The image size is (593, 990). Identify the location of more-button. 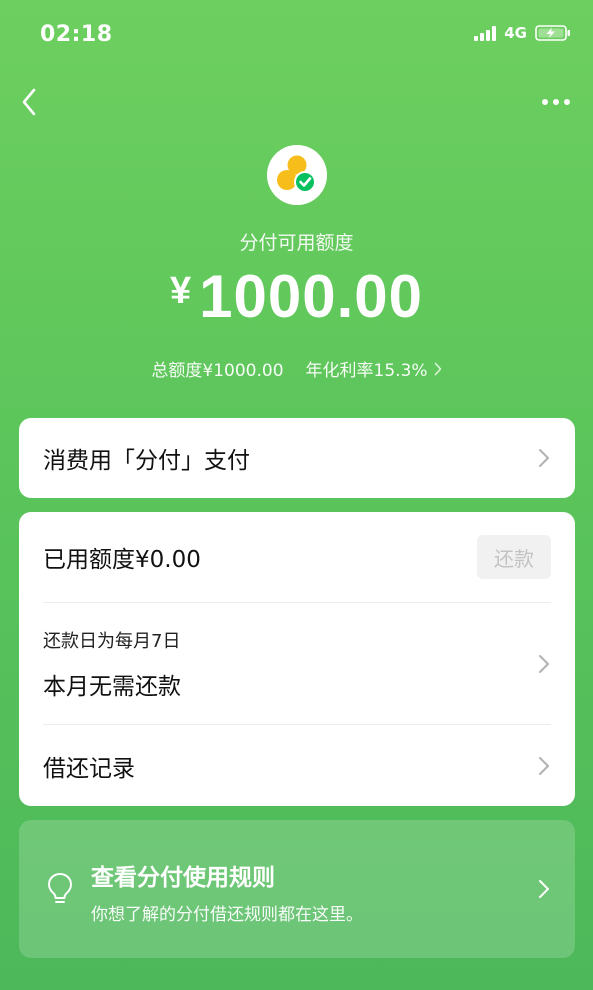
(556, 102).